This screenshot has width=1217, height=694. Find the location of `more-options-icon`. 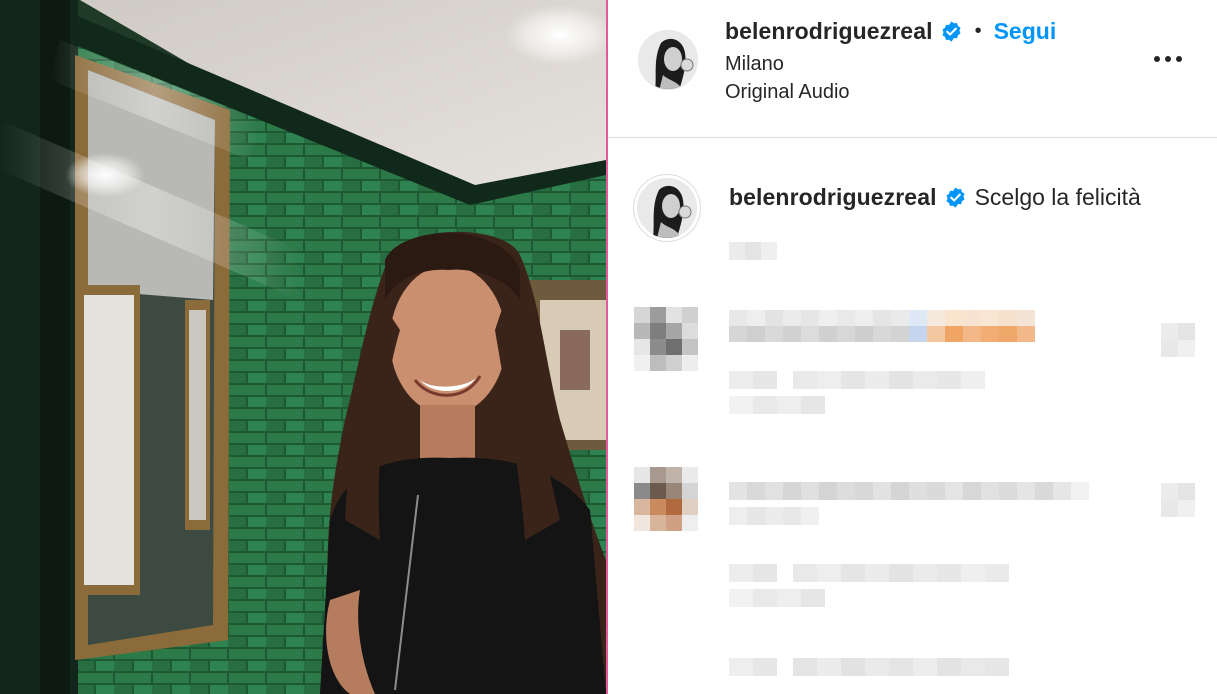

more-options-icon is located at coordinates (1168, 59).